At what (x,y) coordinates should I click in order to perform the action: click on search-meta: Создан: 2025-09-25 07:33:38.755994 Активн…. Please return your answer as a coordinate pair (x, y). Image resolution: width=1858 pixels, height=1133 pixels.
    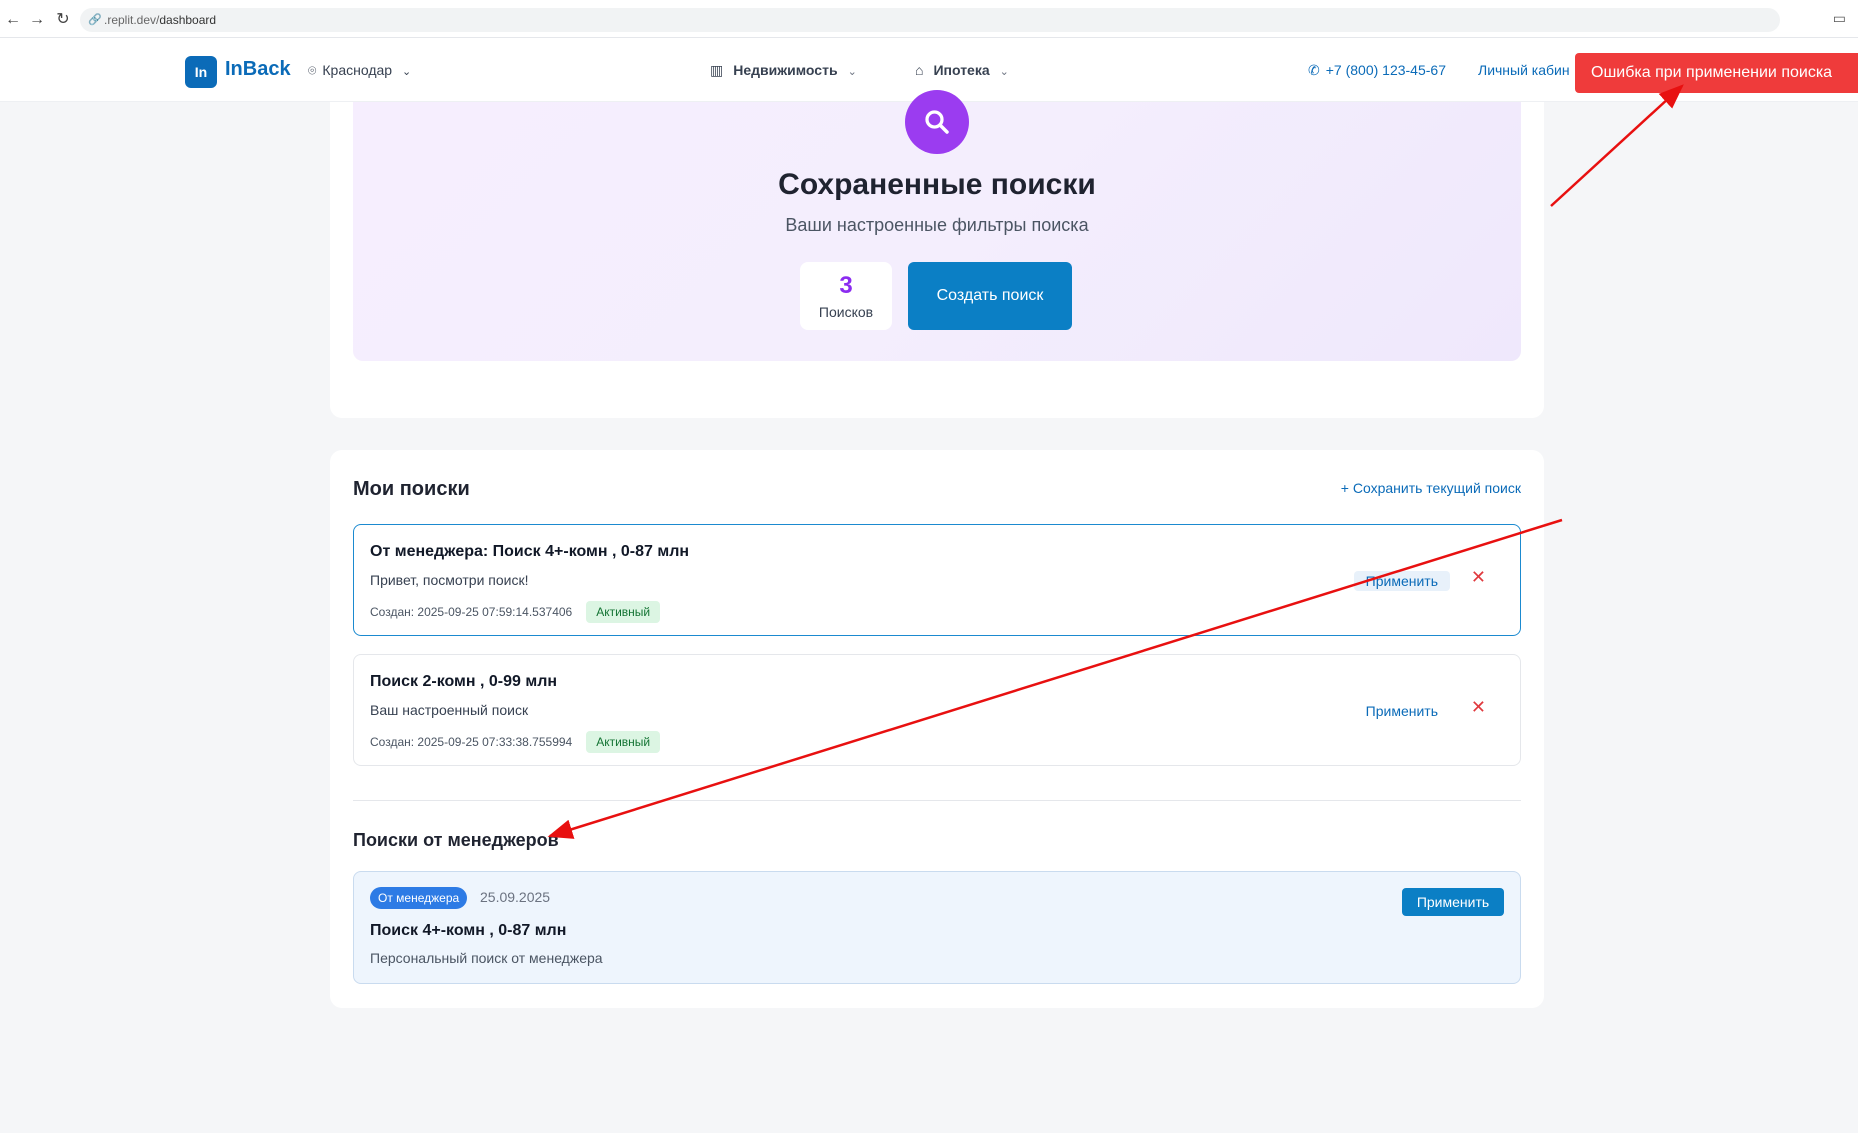
    Looking at the image, I should click on (515, 742).